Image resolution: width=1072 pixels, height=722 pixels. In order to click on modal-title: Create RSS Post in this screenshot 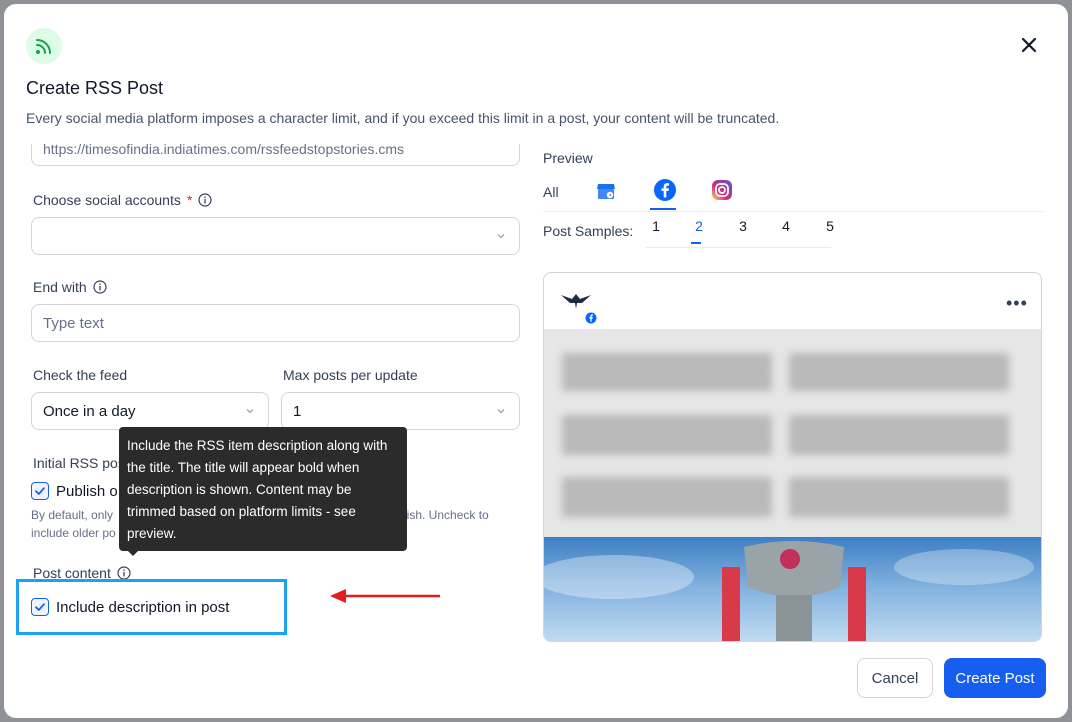, I will do `click(95, 88)`.